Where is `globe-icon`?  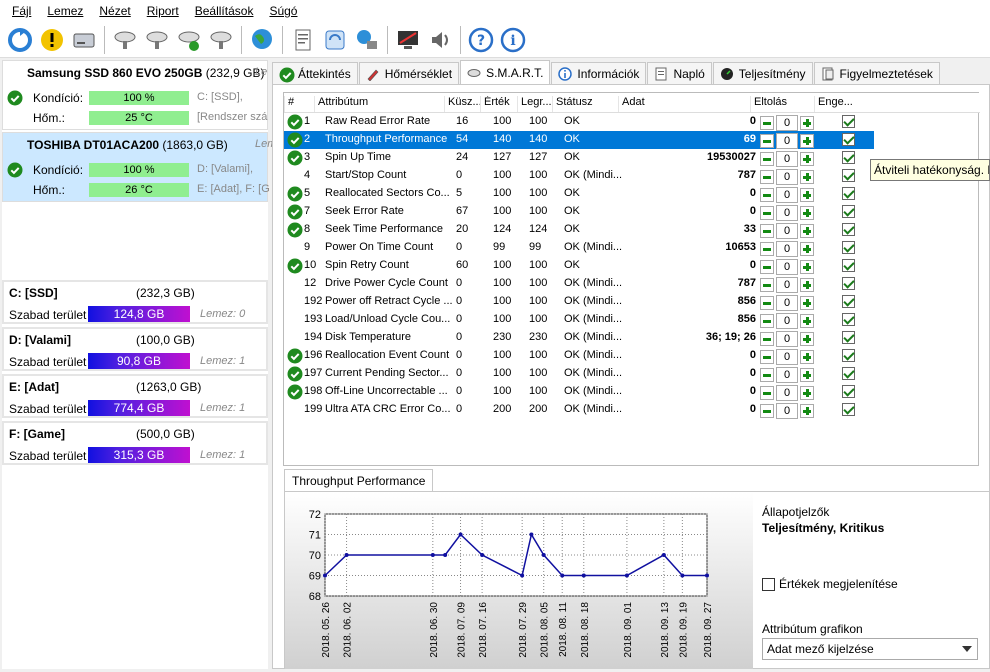 globe-icon is located at coordinates (262, 40).